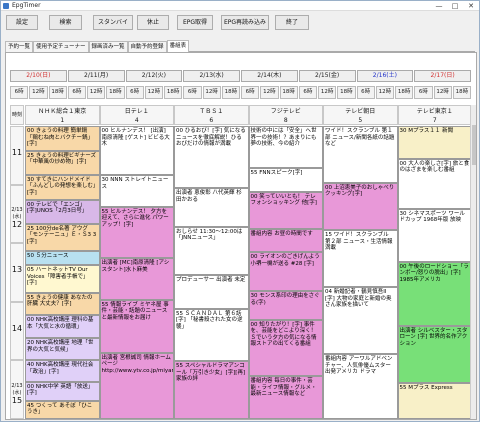  What do you see at coordinates (360, 386) in the screenshot?
I see `program-cell: 番組内容 アーワルアドベンチャー、人気俳優ムスター出発アメリカ ドラマ` at bounding box center [360, 386].